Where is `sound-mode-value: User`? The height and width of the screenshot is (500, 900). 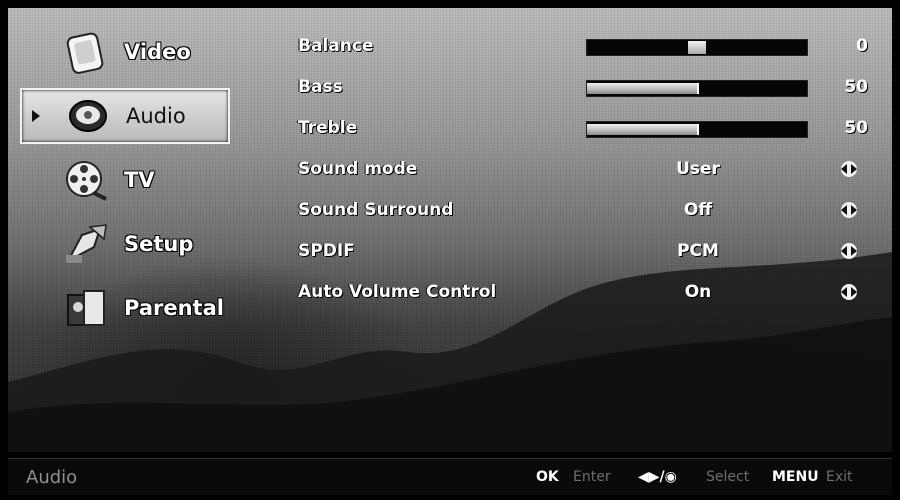 sound-mode-value: User is located at coordinates (698, 169).